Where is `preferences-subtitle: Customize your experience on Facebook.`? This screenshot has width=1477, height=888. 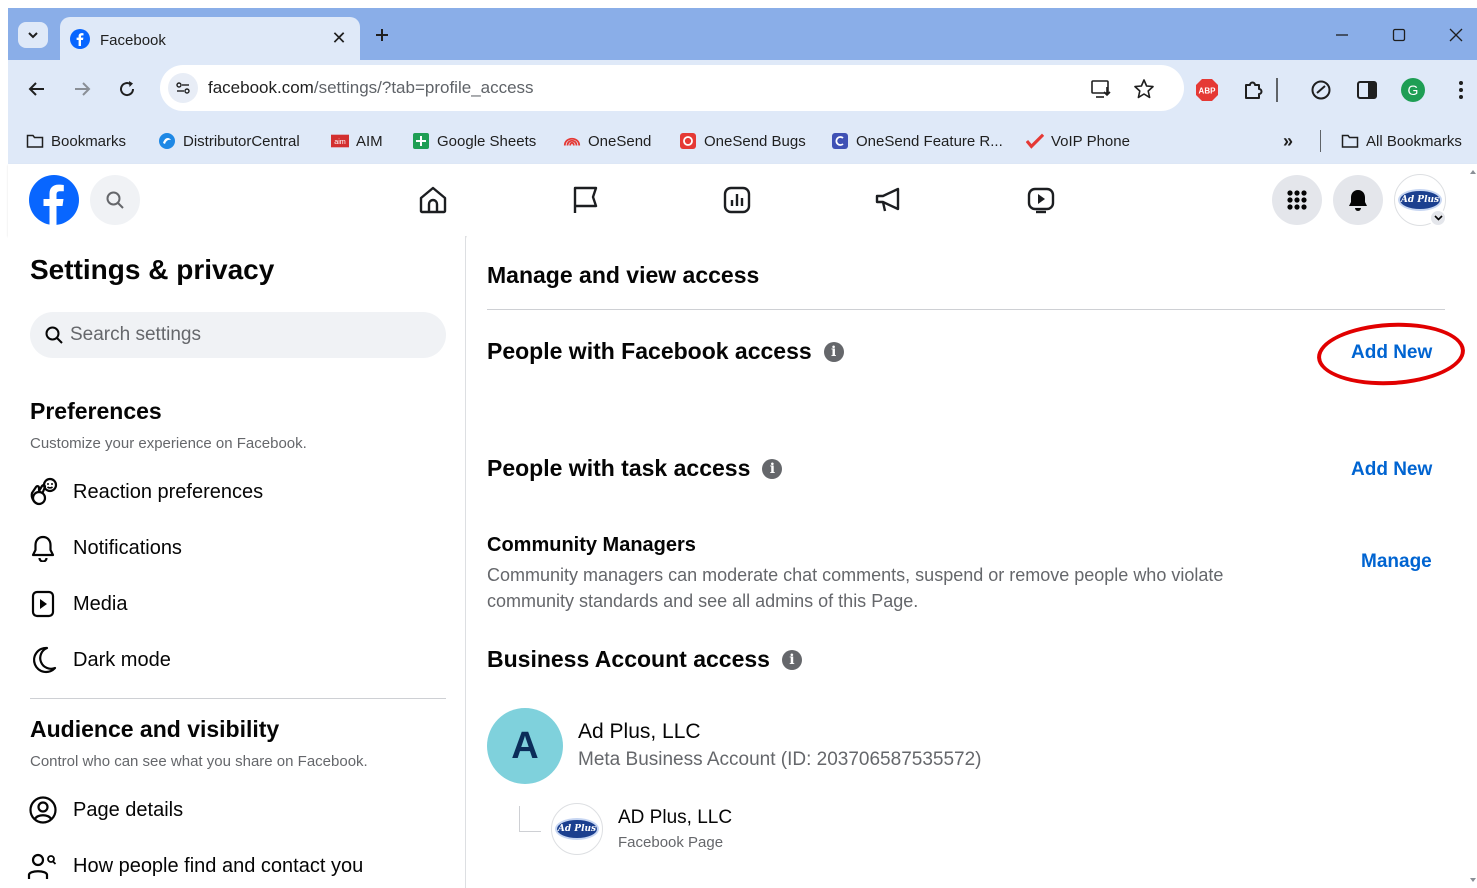 preferences-subtitle: Customize your experience on Facebook. is located at coordinates (168, 443).